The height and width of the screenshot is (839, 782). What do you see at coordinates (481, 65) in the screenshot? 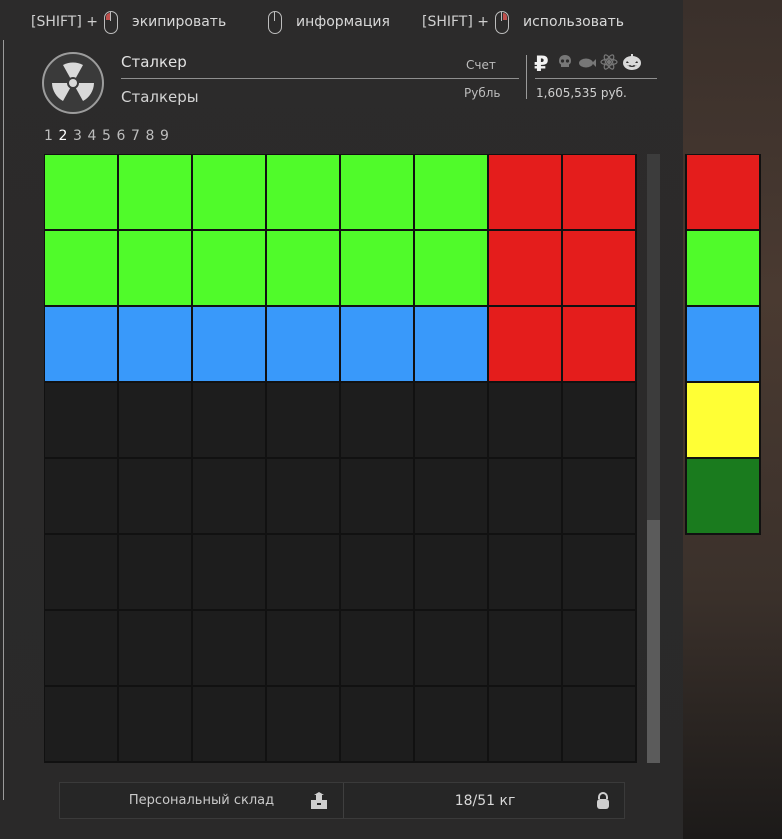
I see `account-label: Счет` at bounding box center [481, 65].